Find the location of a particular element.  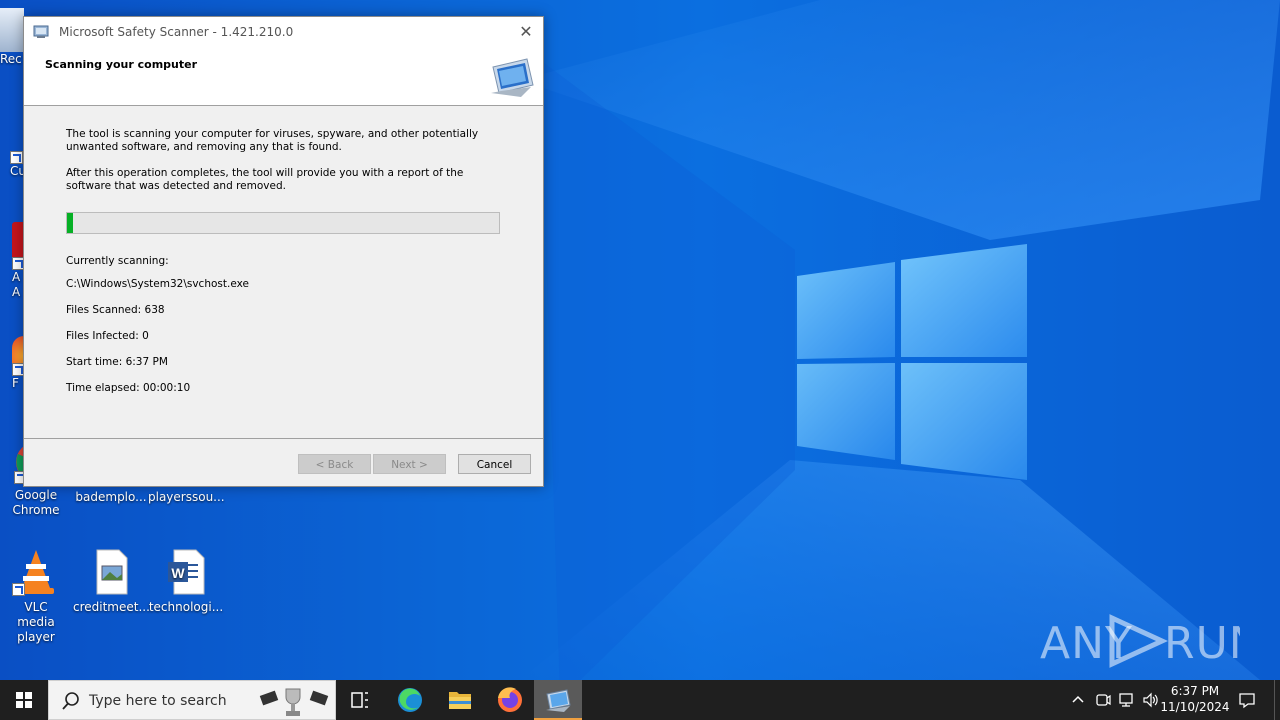

footer-divider is located at coordinates (283, 438).